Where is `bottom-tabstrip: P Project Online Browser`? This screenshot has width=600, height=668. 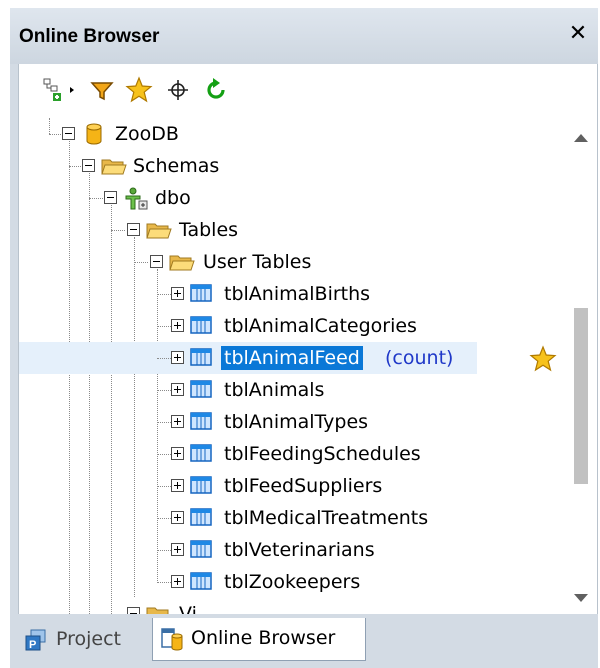 bottom-tabstrip: P Project Online Browser is located at coordinates (304, 641).